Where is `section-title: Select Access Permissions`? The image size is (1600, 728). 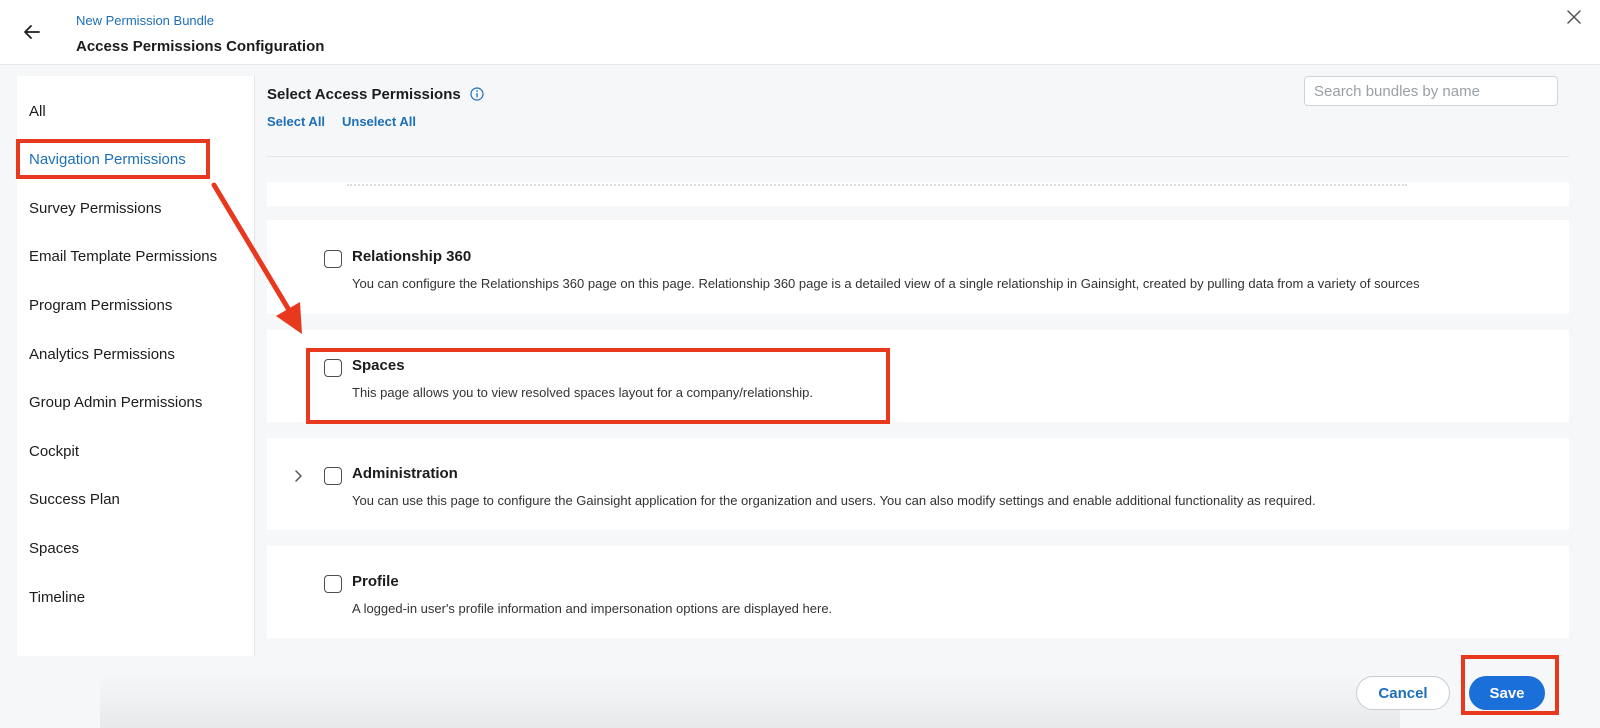 section-title: Select Access Permissions is located at coordinates (364, 94).